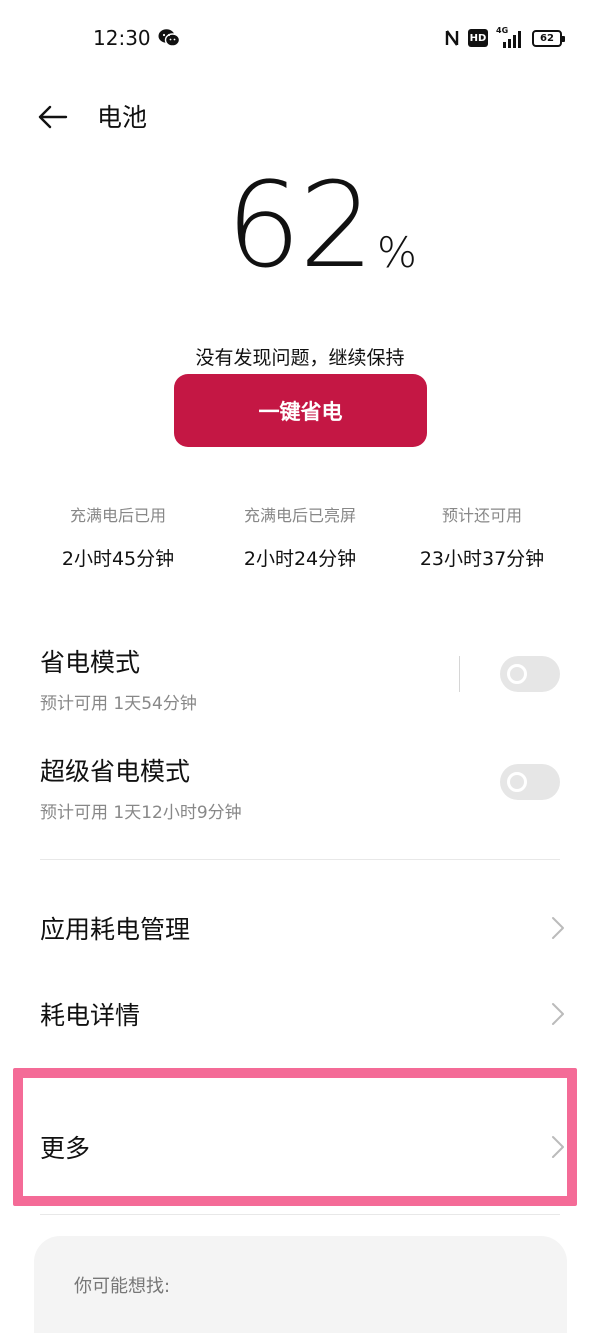 The image size is (600, 1333). Describe the element at coordinates (122, 1286) in the screenshot. I see `suggestions-title: 你可能想找:` at that location.